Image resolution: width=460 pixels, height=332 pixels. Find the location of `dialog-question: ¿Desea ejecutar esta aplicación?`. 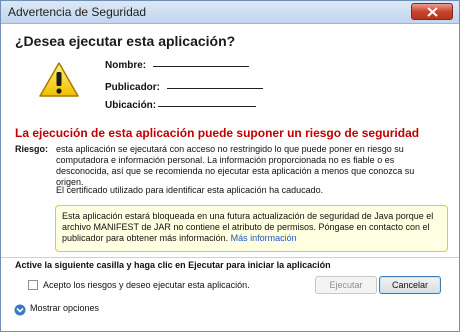

dialog-question: ¿Desea ejecutar esta aplicación? is located at coordinates (125, 41).